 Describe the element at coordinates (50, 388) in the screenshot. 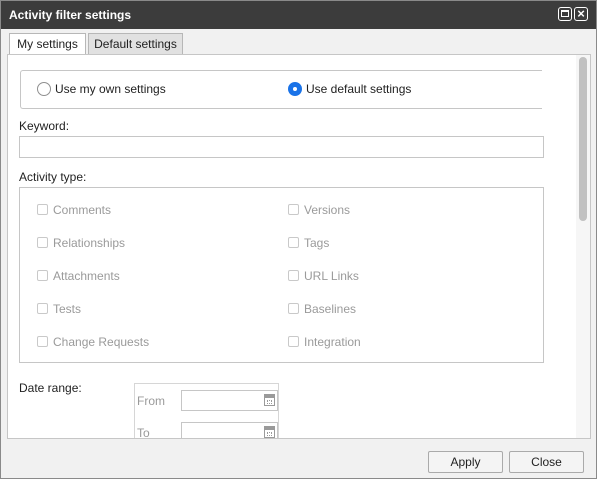

I see `date-range-label: Date range:` at that location.